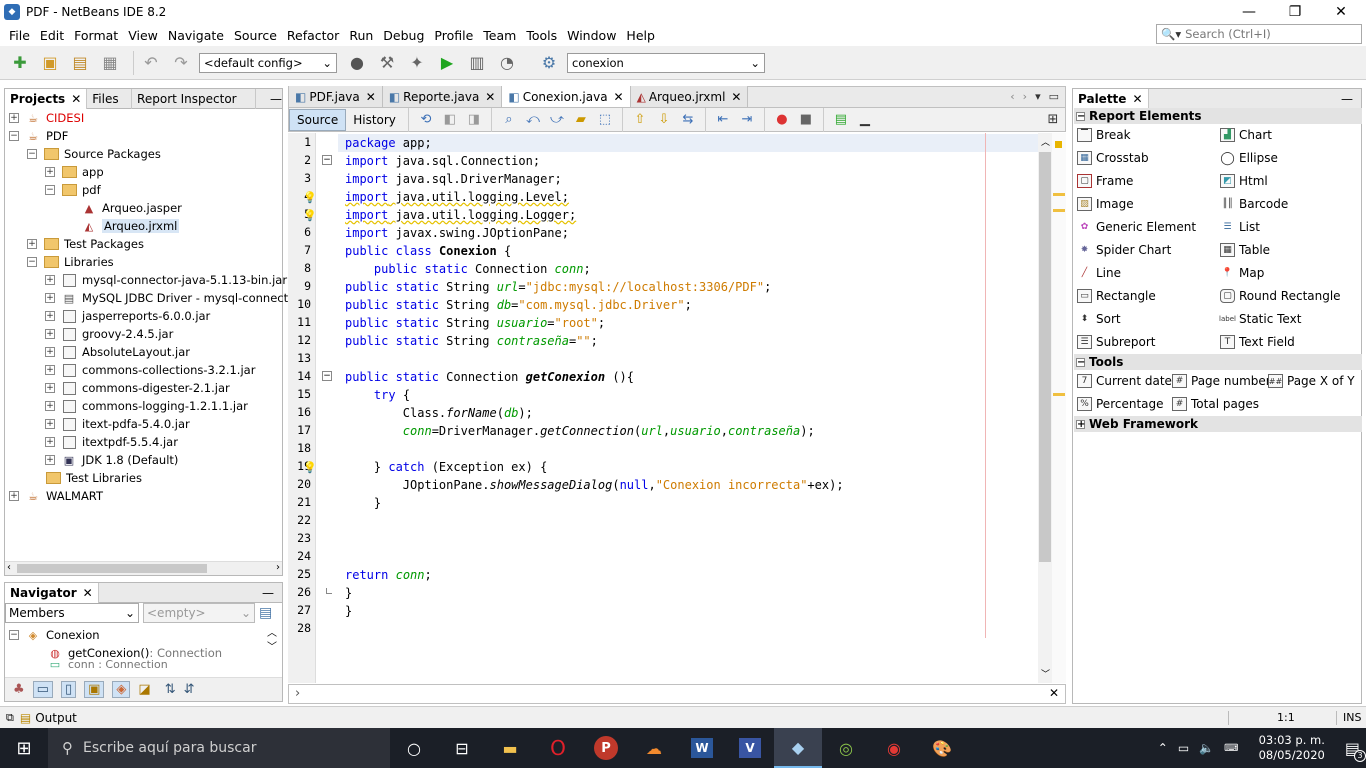 The image size is (1366, 768). Describe the element at coordinates (509, 120) in the screenshot. I see `find-icon: ⌕` at that location.